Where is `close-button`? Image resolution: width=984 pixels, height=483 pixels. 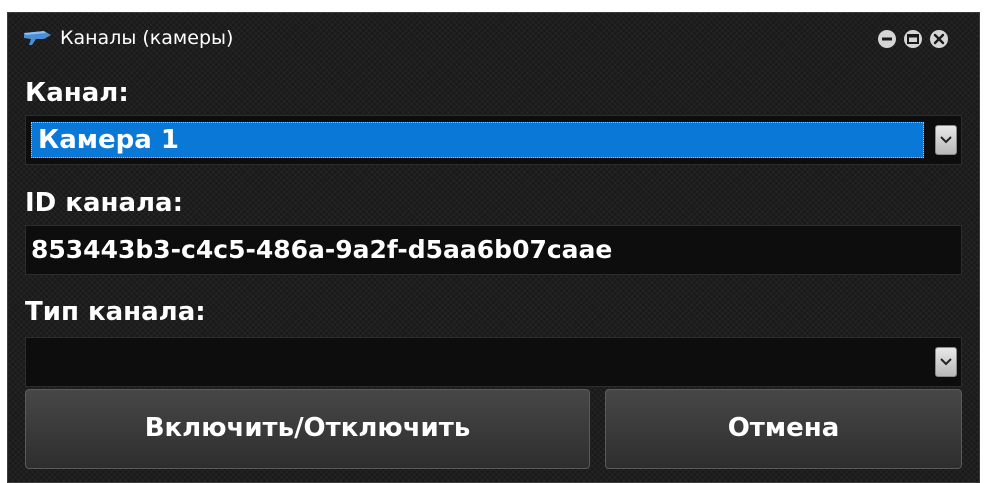
close-button is located at coordinates (939, 39).